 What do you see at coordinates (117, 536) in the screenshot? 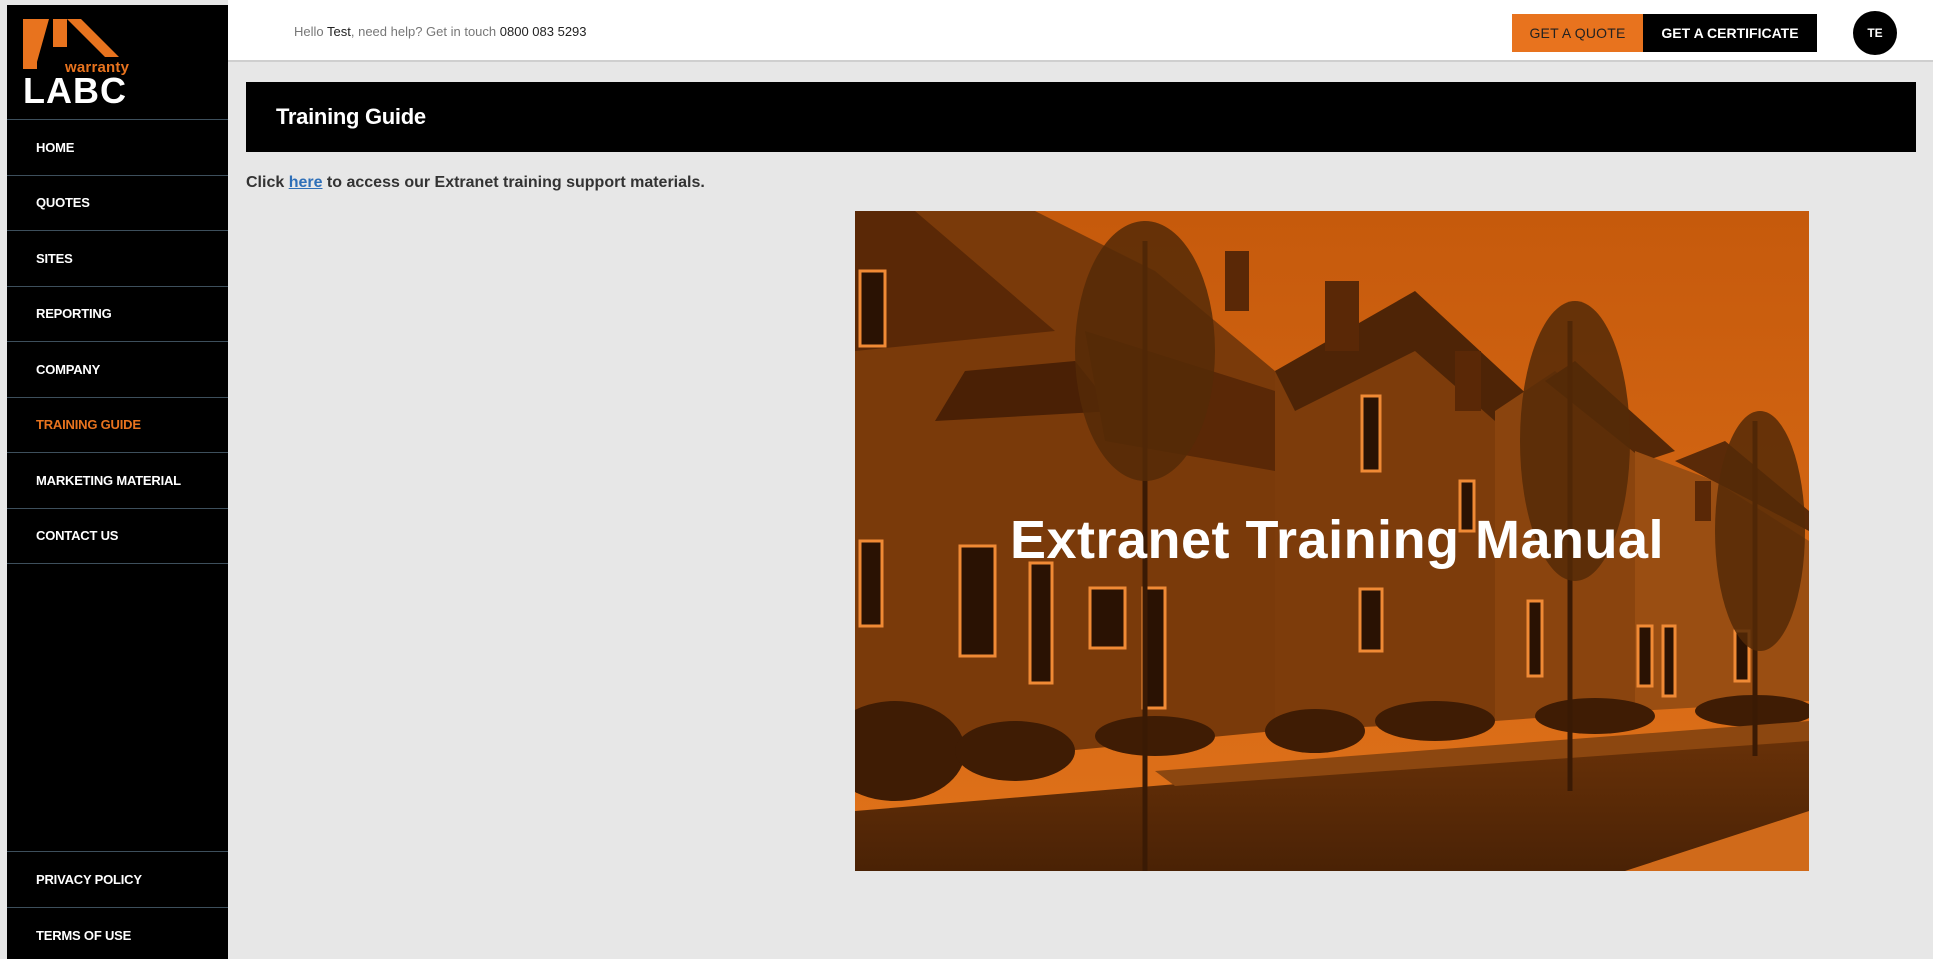
I see `sidebar-item-contact-us: CONTACT US` at bounding box center [117, 536].